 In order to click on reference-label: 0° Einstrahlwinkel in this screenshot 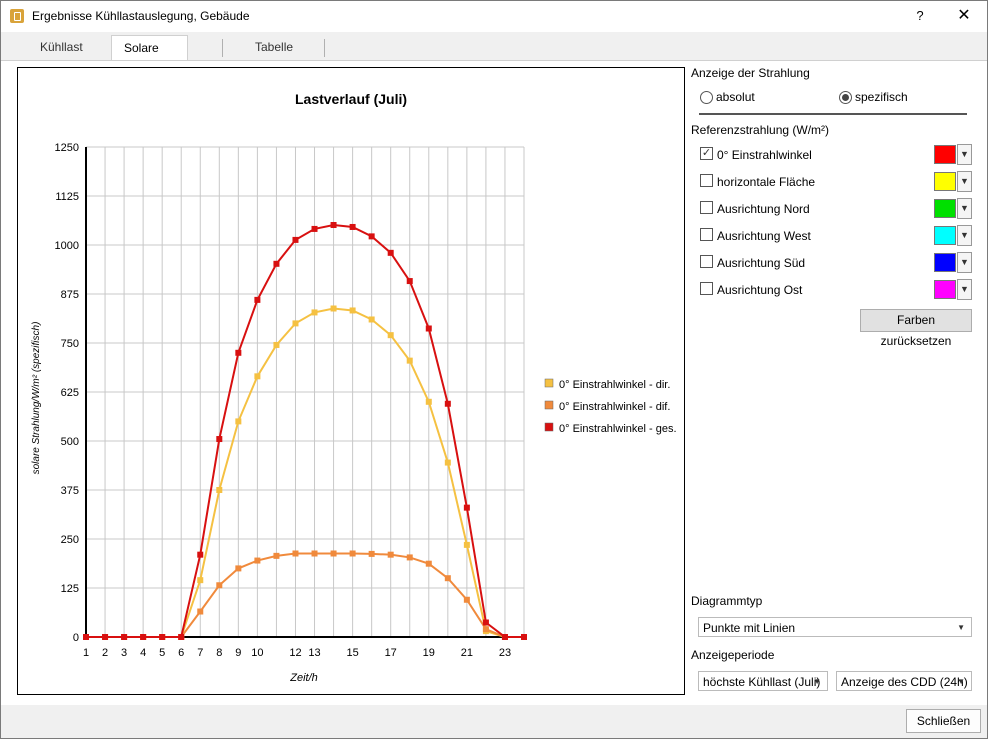, I will do `click(764, 155)`.